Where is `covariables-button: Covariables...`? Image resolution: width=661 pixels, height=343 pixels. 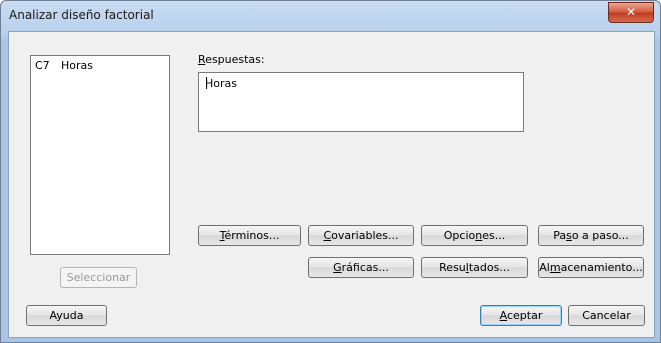
covariables-button: Covariables... is located at coordinates (361, 235).